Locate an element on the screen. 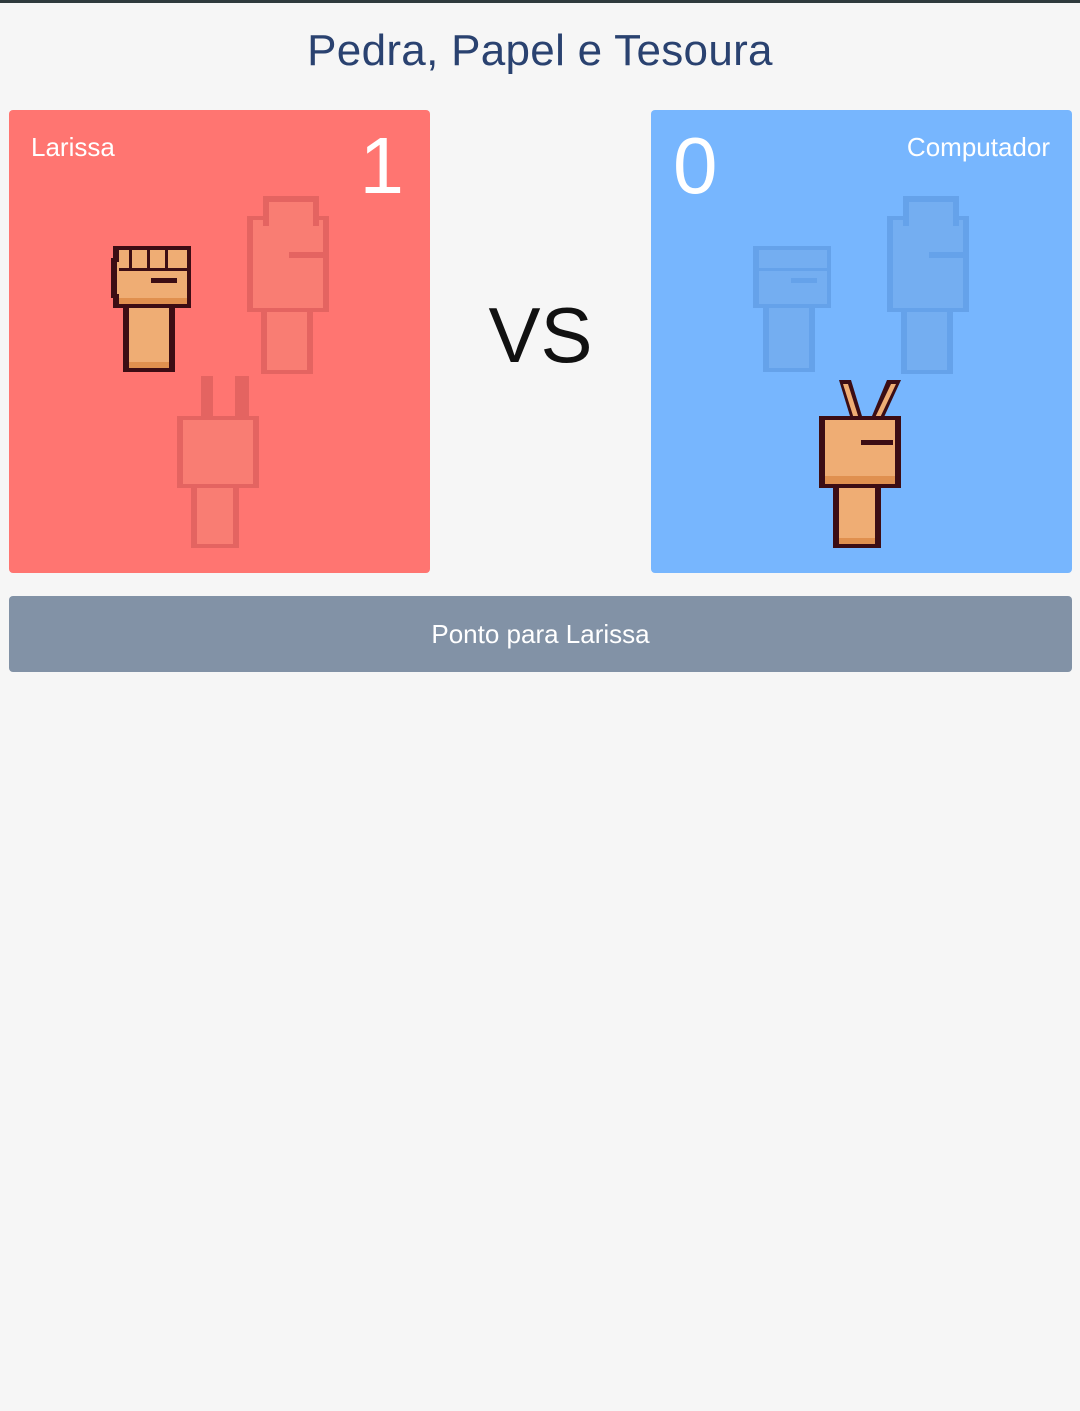 Image resolution: width=1080 pixels, height=1411 pixels. player-scissors-hand-icon is located at coordinates (218, 462).